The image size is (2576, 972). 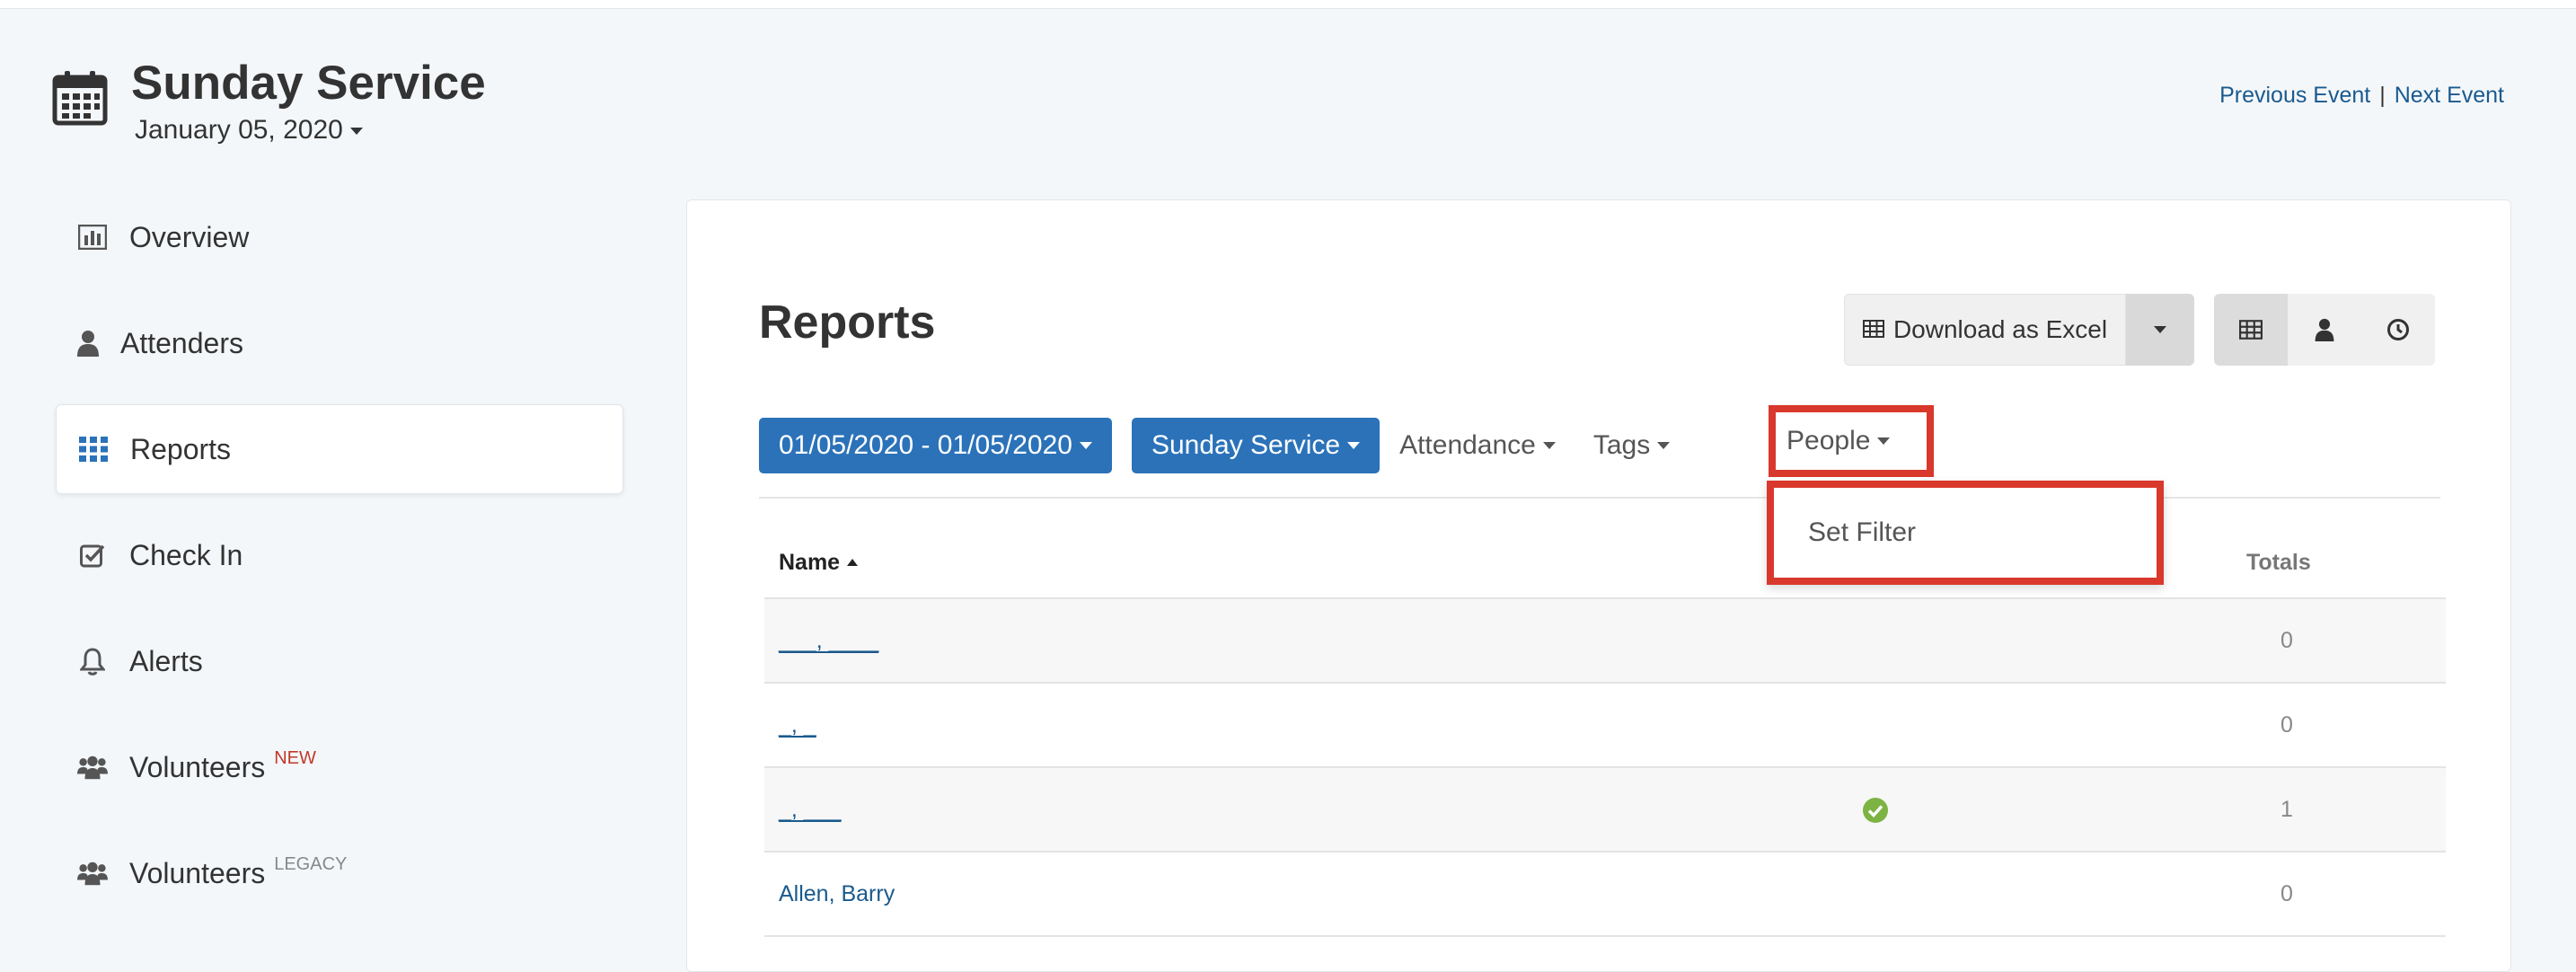 I want to click on top-bar, so click(x=1288, y=5).